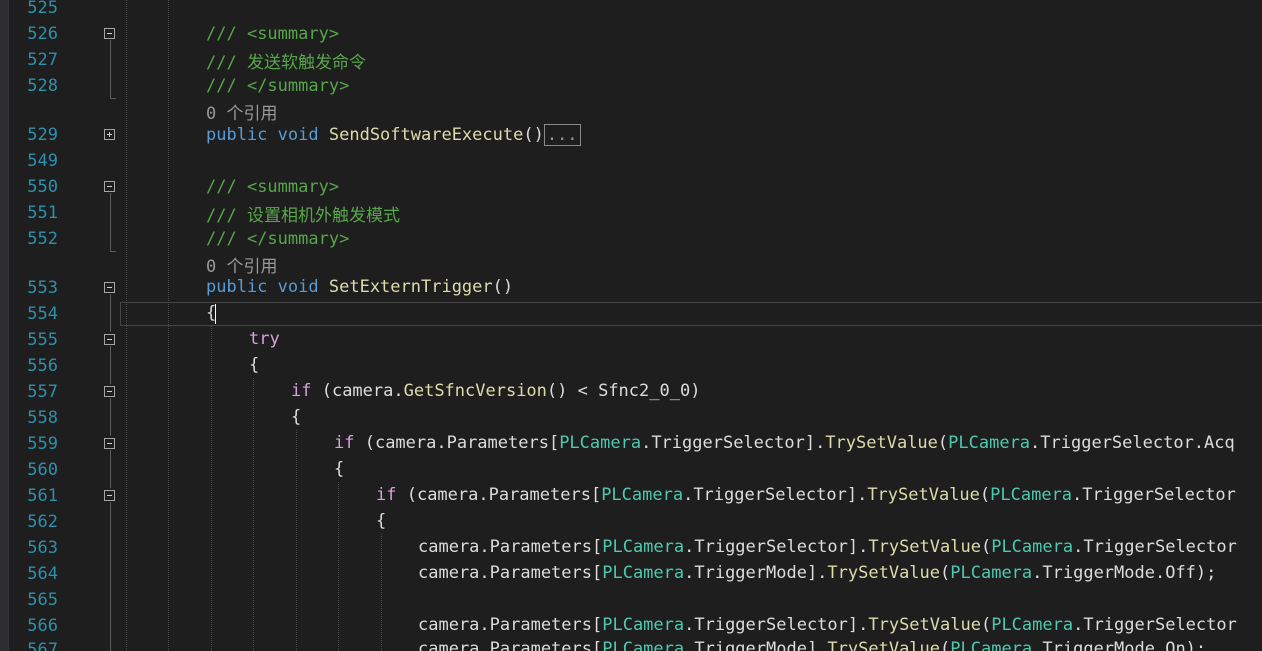 This screenshot has width=1262, height=651. What do you see at coordinates (42, 314) in the screenshot?
I see `line-number: 554` at bounding box center [42, 314].